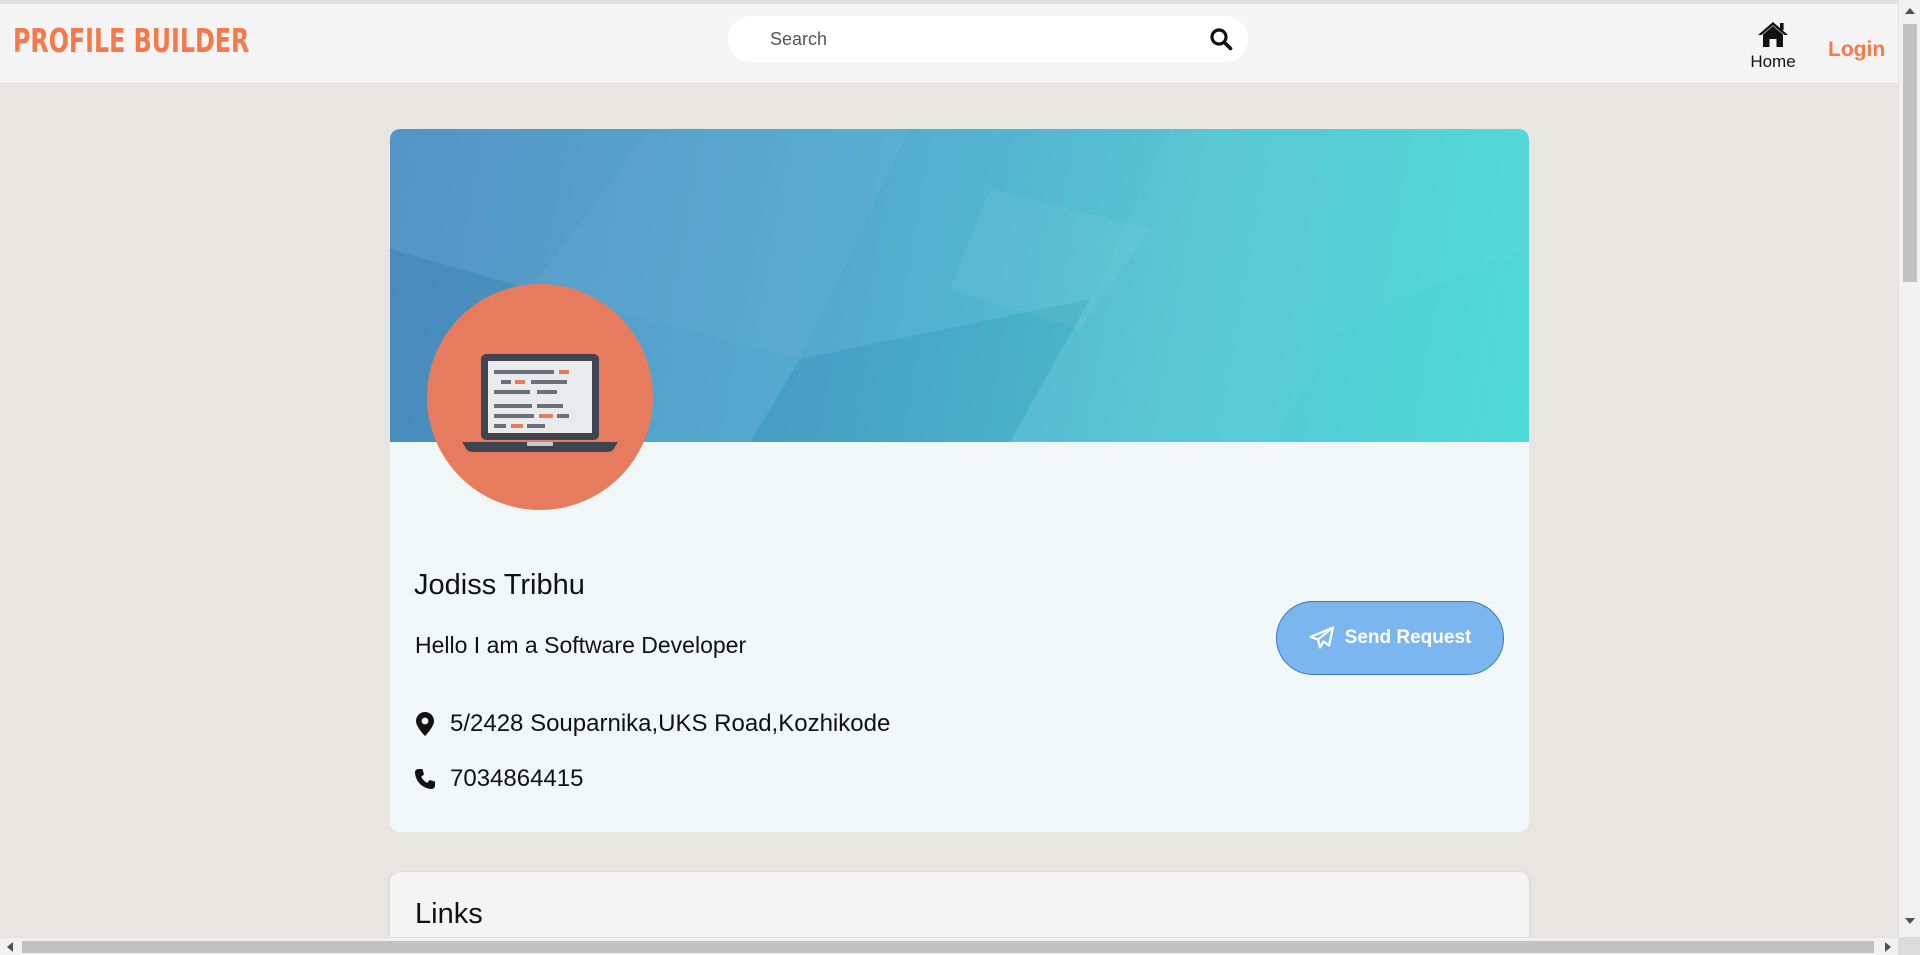 The image size is (1920, 955). What do you see at coordinates (10, 947) in the screenshot?
I see `scroll-left-arrow-icon` at bounding box center [10, 947].